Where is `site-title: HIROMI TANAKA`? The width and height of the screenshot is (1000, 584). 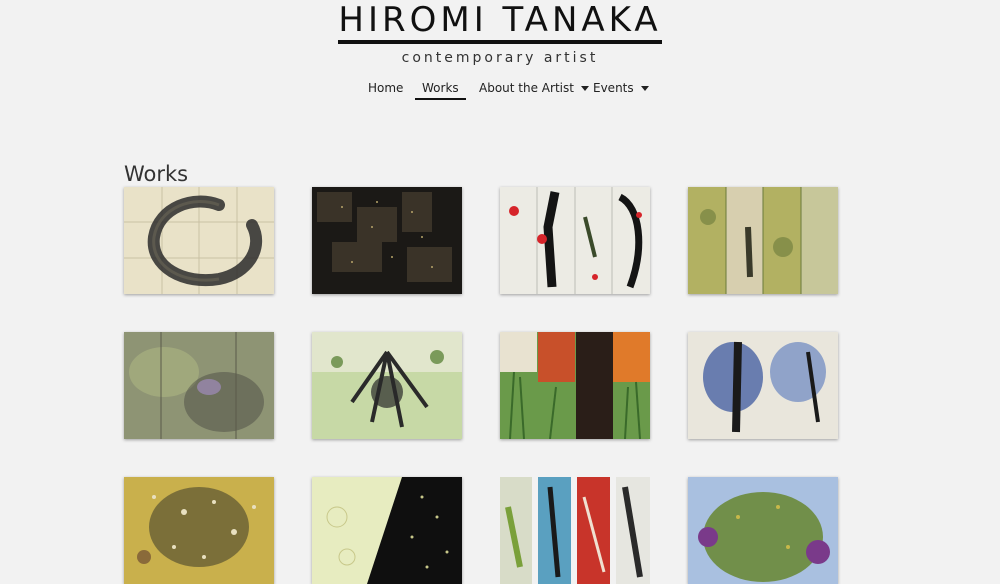
site-title: HIROMI TANAKA is located at coordinates (500, 22).